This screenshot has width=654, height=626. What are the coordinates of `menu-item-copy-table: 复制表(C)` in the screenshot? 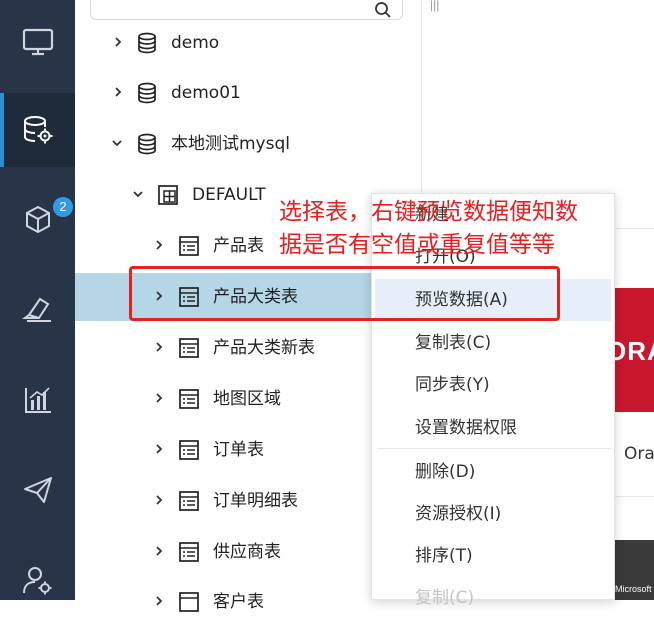 It's located at (493, 343).